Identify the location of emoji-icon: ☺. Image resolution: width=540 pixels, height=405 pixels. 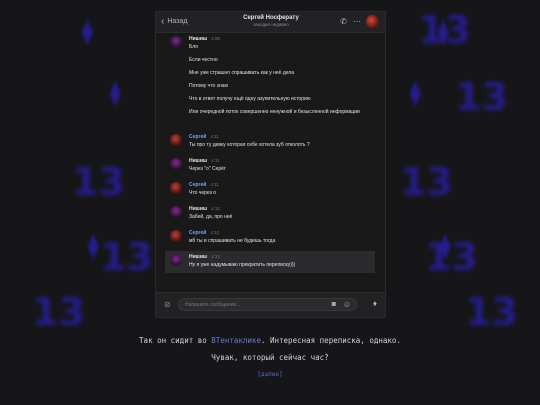
(347, 304).